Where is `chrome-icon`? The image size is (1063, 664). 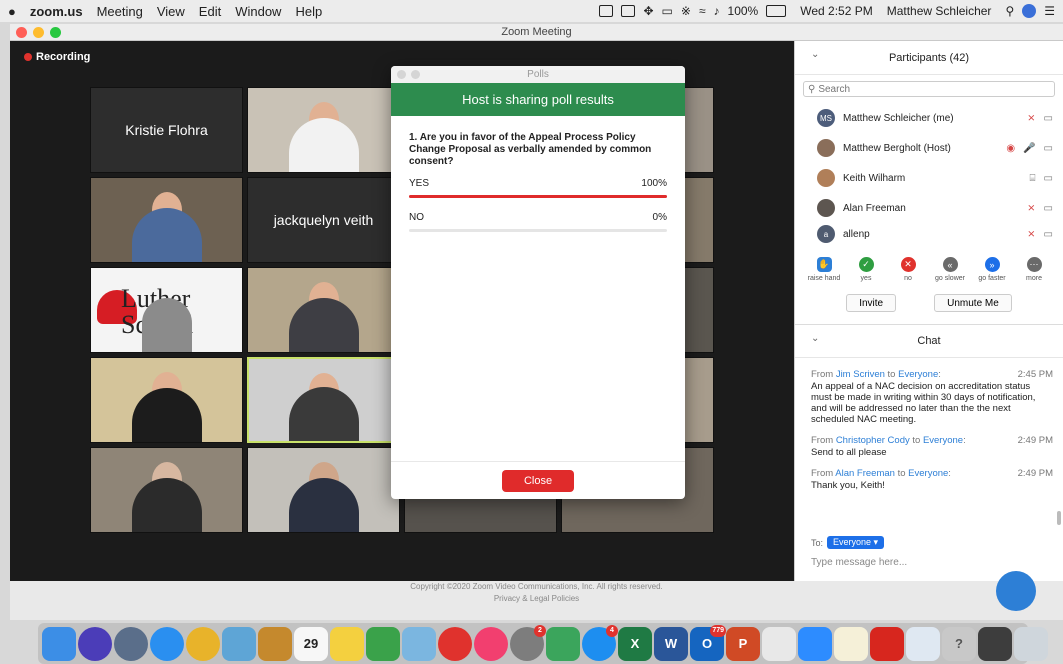
chrome-icon is located at coordinates (203, 643).